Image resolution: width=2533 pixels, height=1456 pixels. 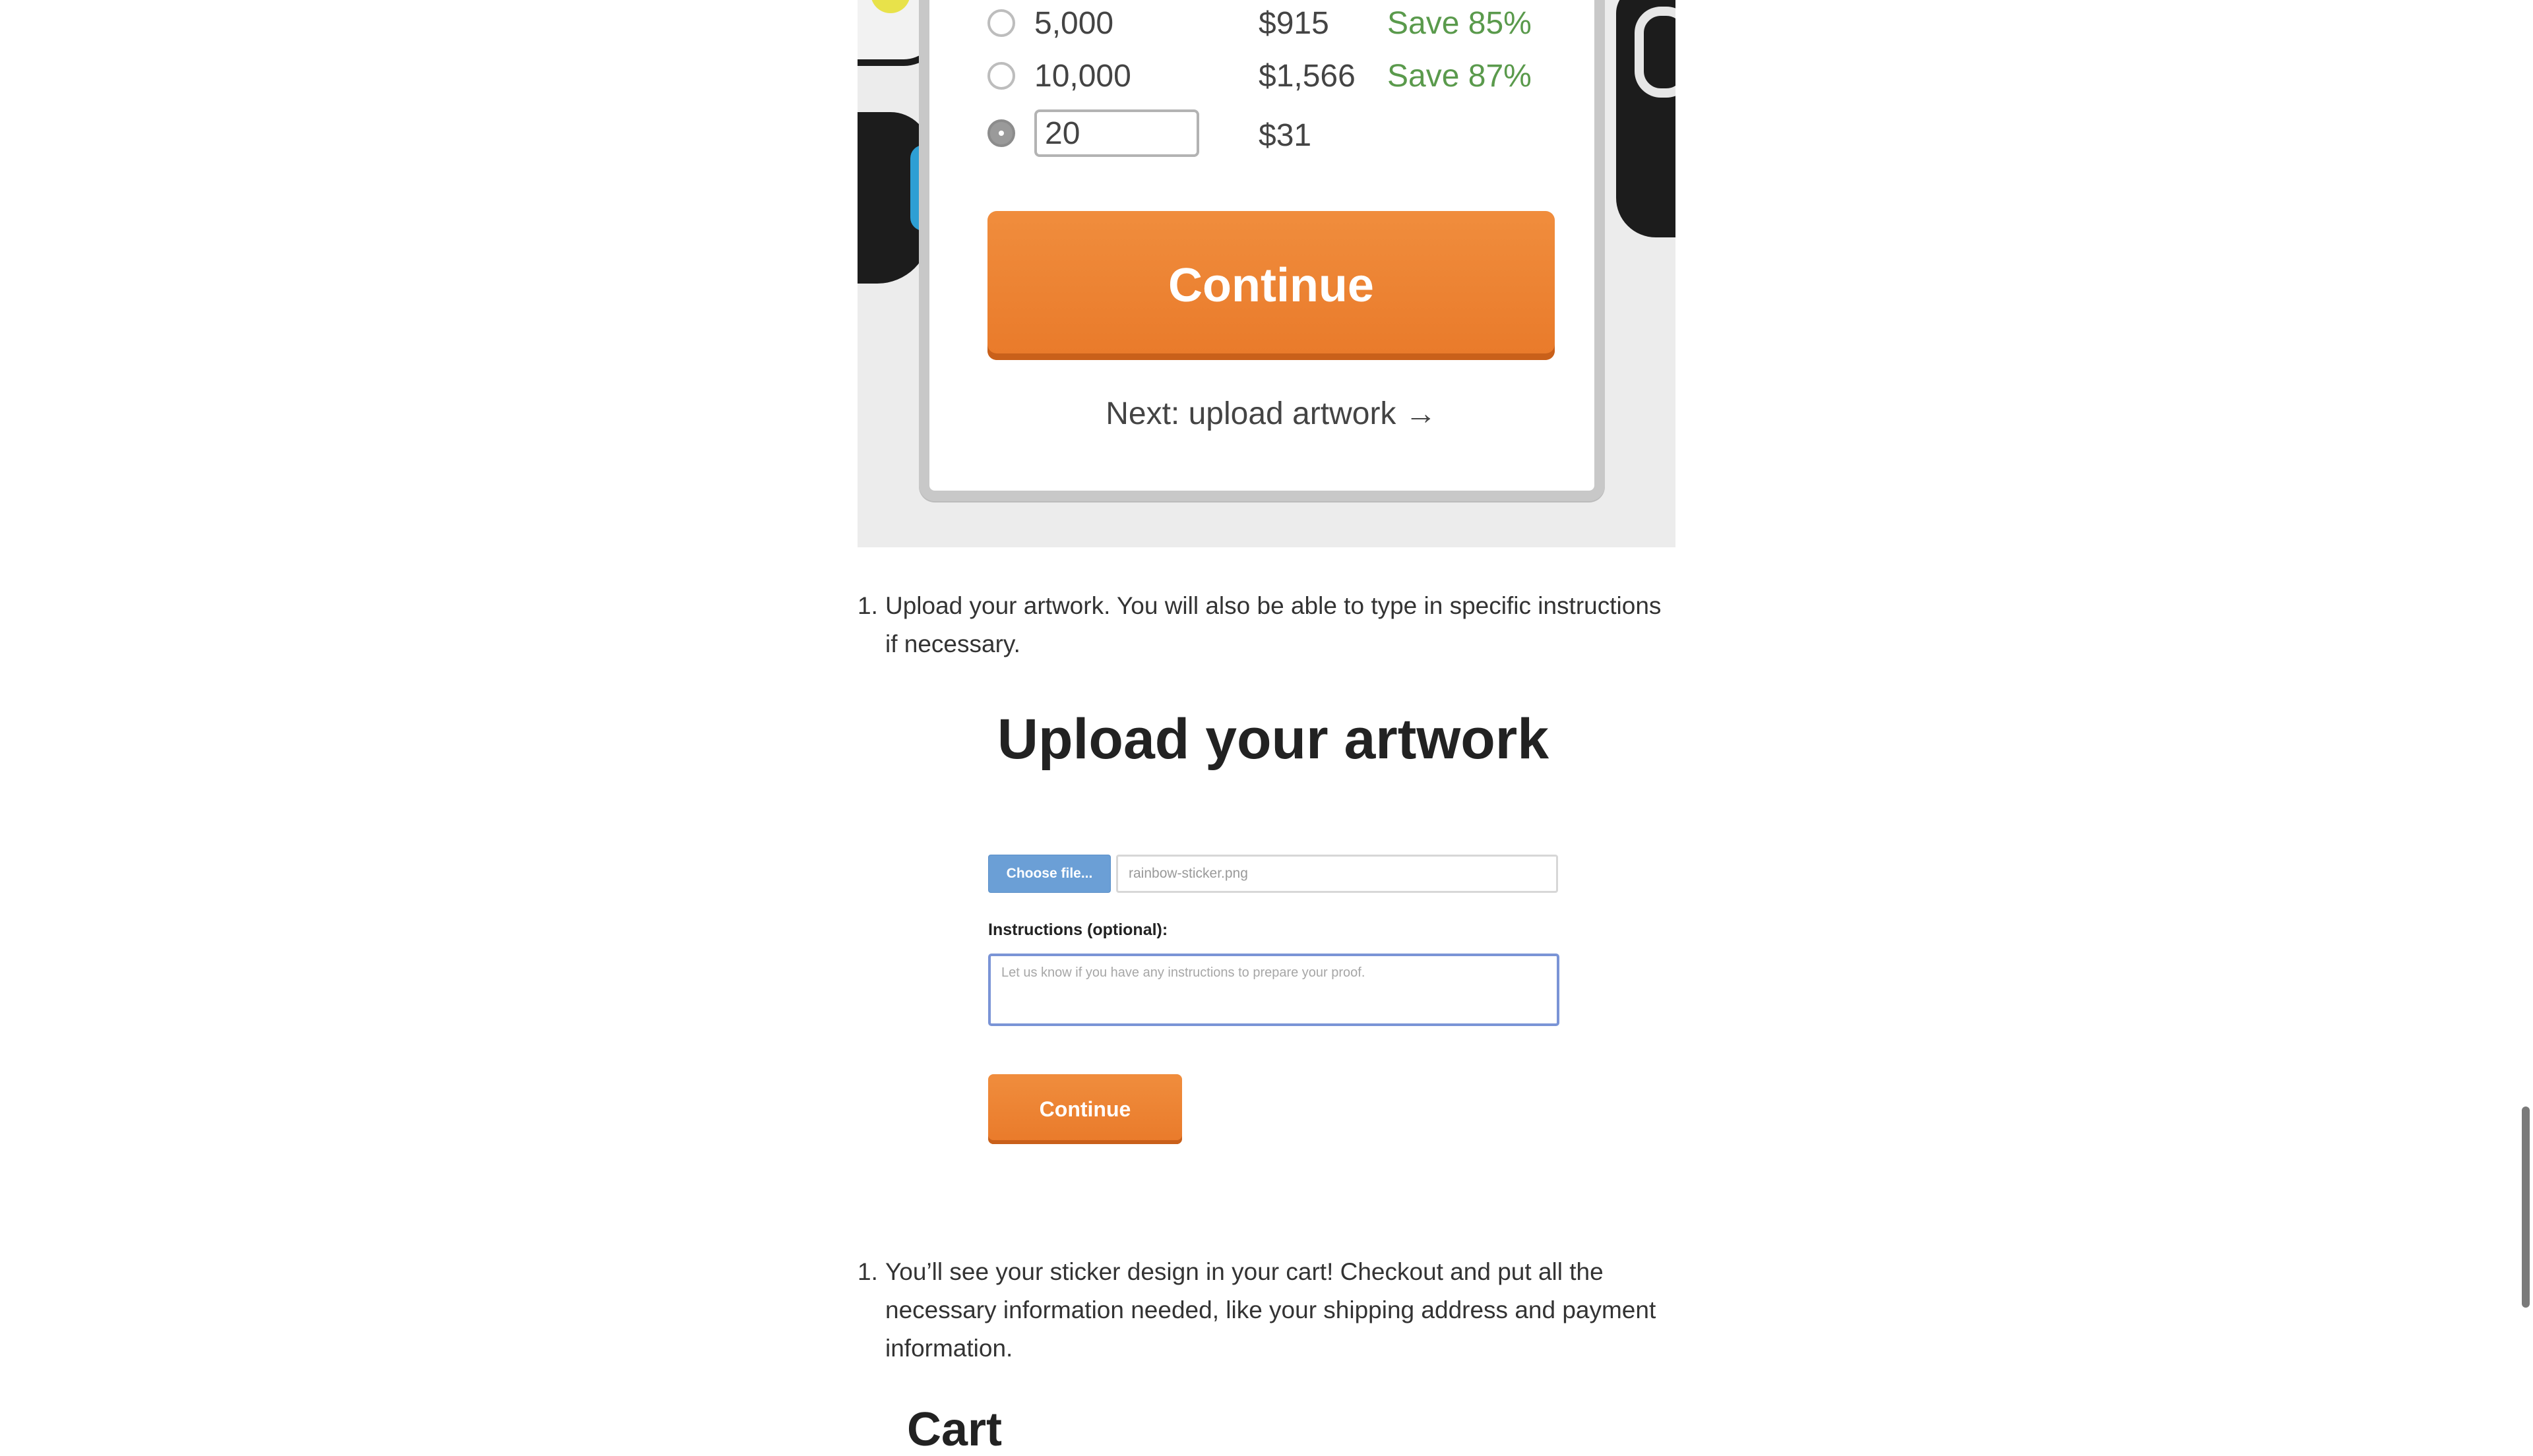 What do you see at coordinates (1273, 990) in the screenshot?
I see `instructions-textarea` at bounding box center [1273, 990].